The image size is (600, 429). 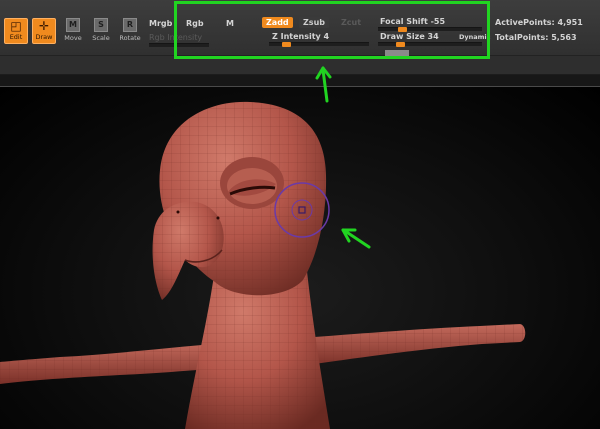 What do you see at coordinates (130, 38) in the screenshot?
I see `rotate-label: Rotate` at bounding box center [130, 38].